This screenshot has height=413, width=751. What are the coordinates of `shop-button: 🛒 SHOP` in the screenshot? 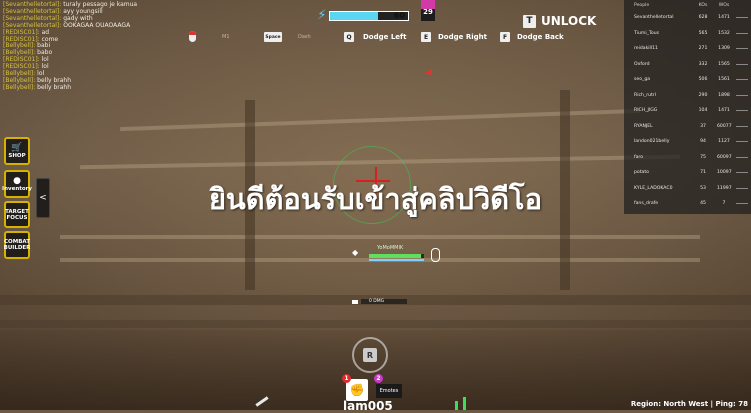 It's located at (17, 151).